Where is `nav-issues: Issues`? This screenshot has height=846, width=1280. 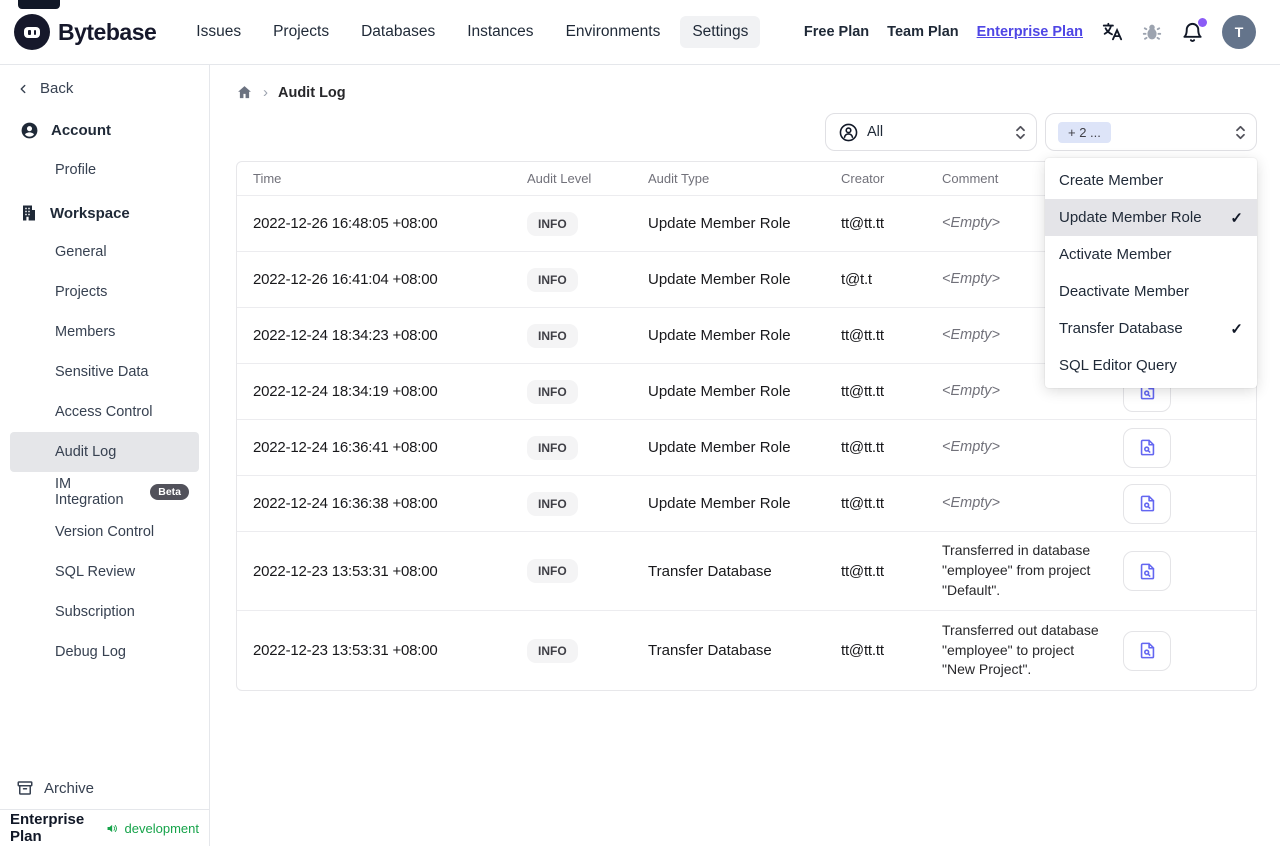 nav-issues: Issues is located at coordinates (218, 32).